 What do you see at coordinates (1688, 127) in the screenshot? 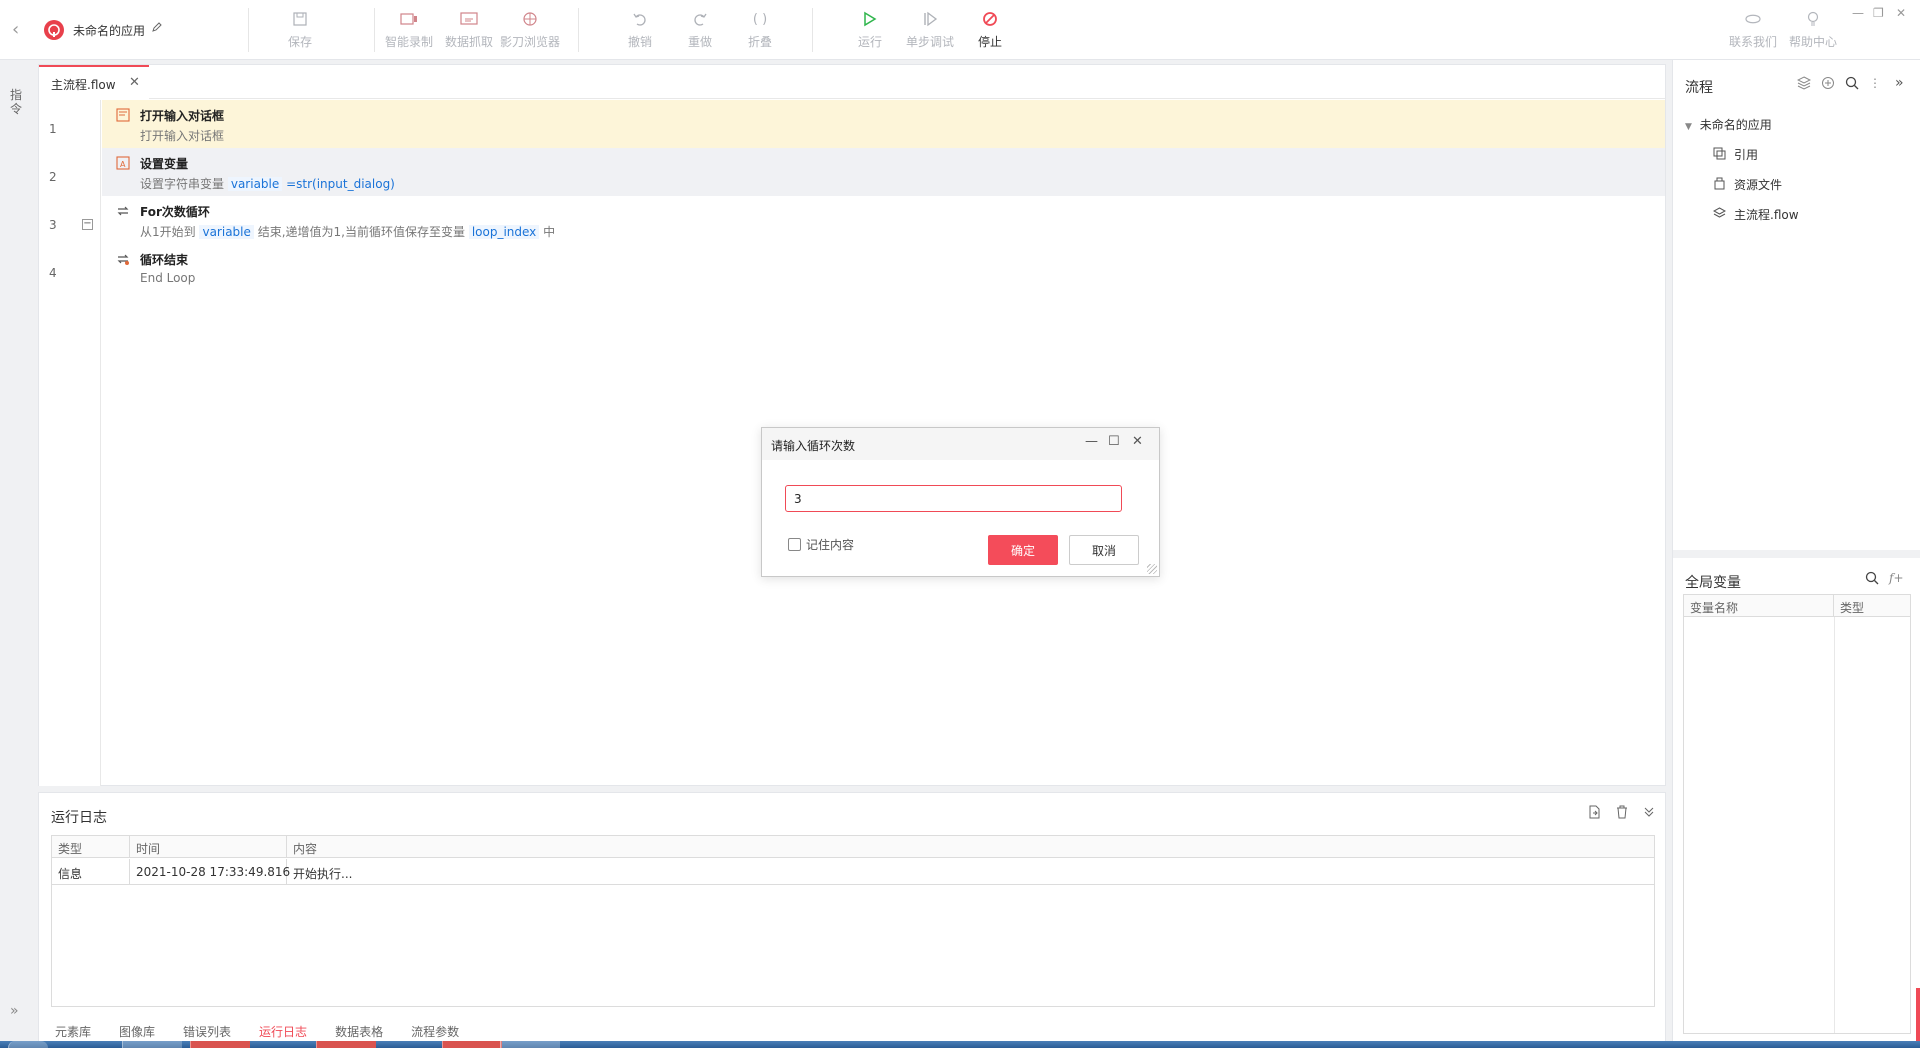
I see `caret-down-icon: ▼` at bounding box center [1688, 127].